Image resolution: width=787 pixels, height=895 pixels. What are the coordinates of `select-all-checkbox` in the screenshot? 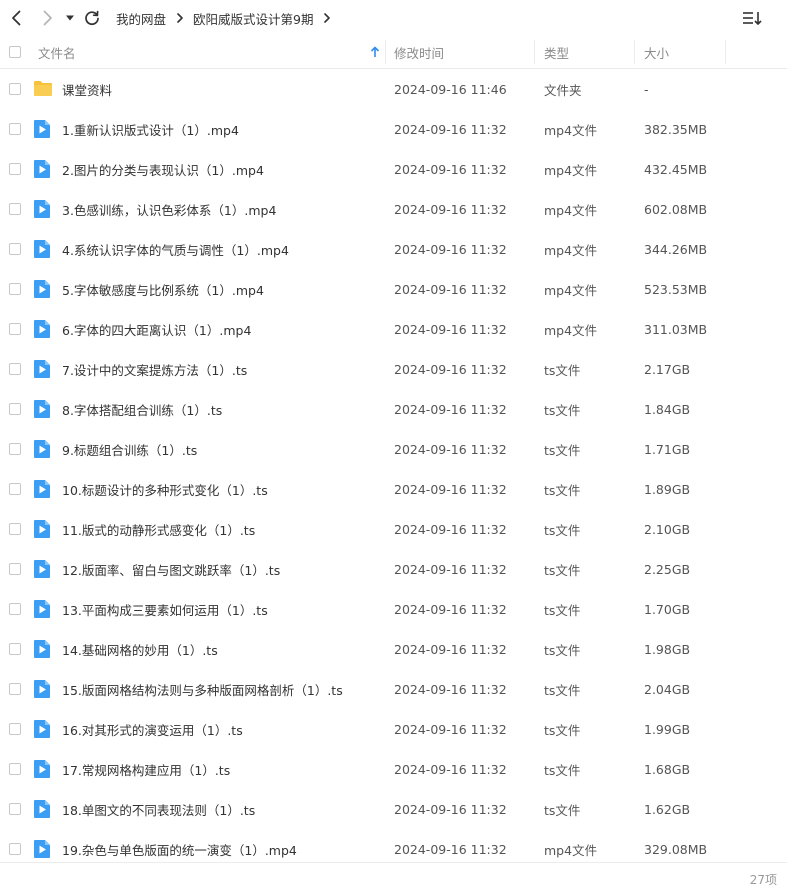 It's located at (15, 52).